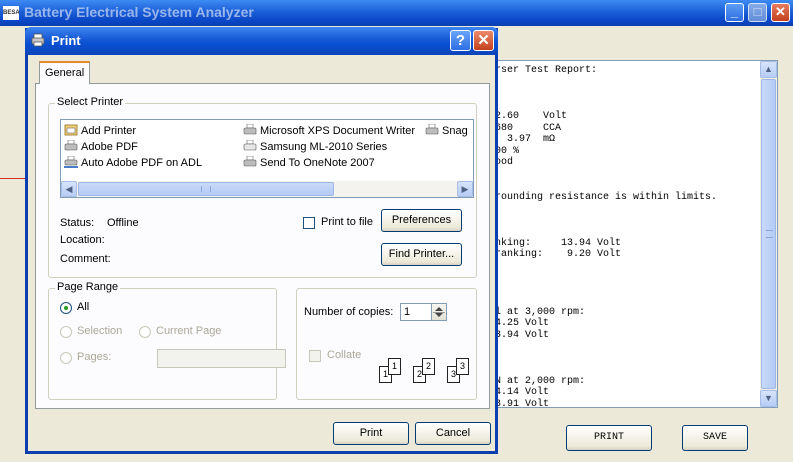 Image resolution: width=793 pixels, height=462 pixels. Describe the element at coordinates (439, 309) in the screenshot. I see `spin-up-arrow-icon` at that location.